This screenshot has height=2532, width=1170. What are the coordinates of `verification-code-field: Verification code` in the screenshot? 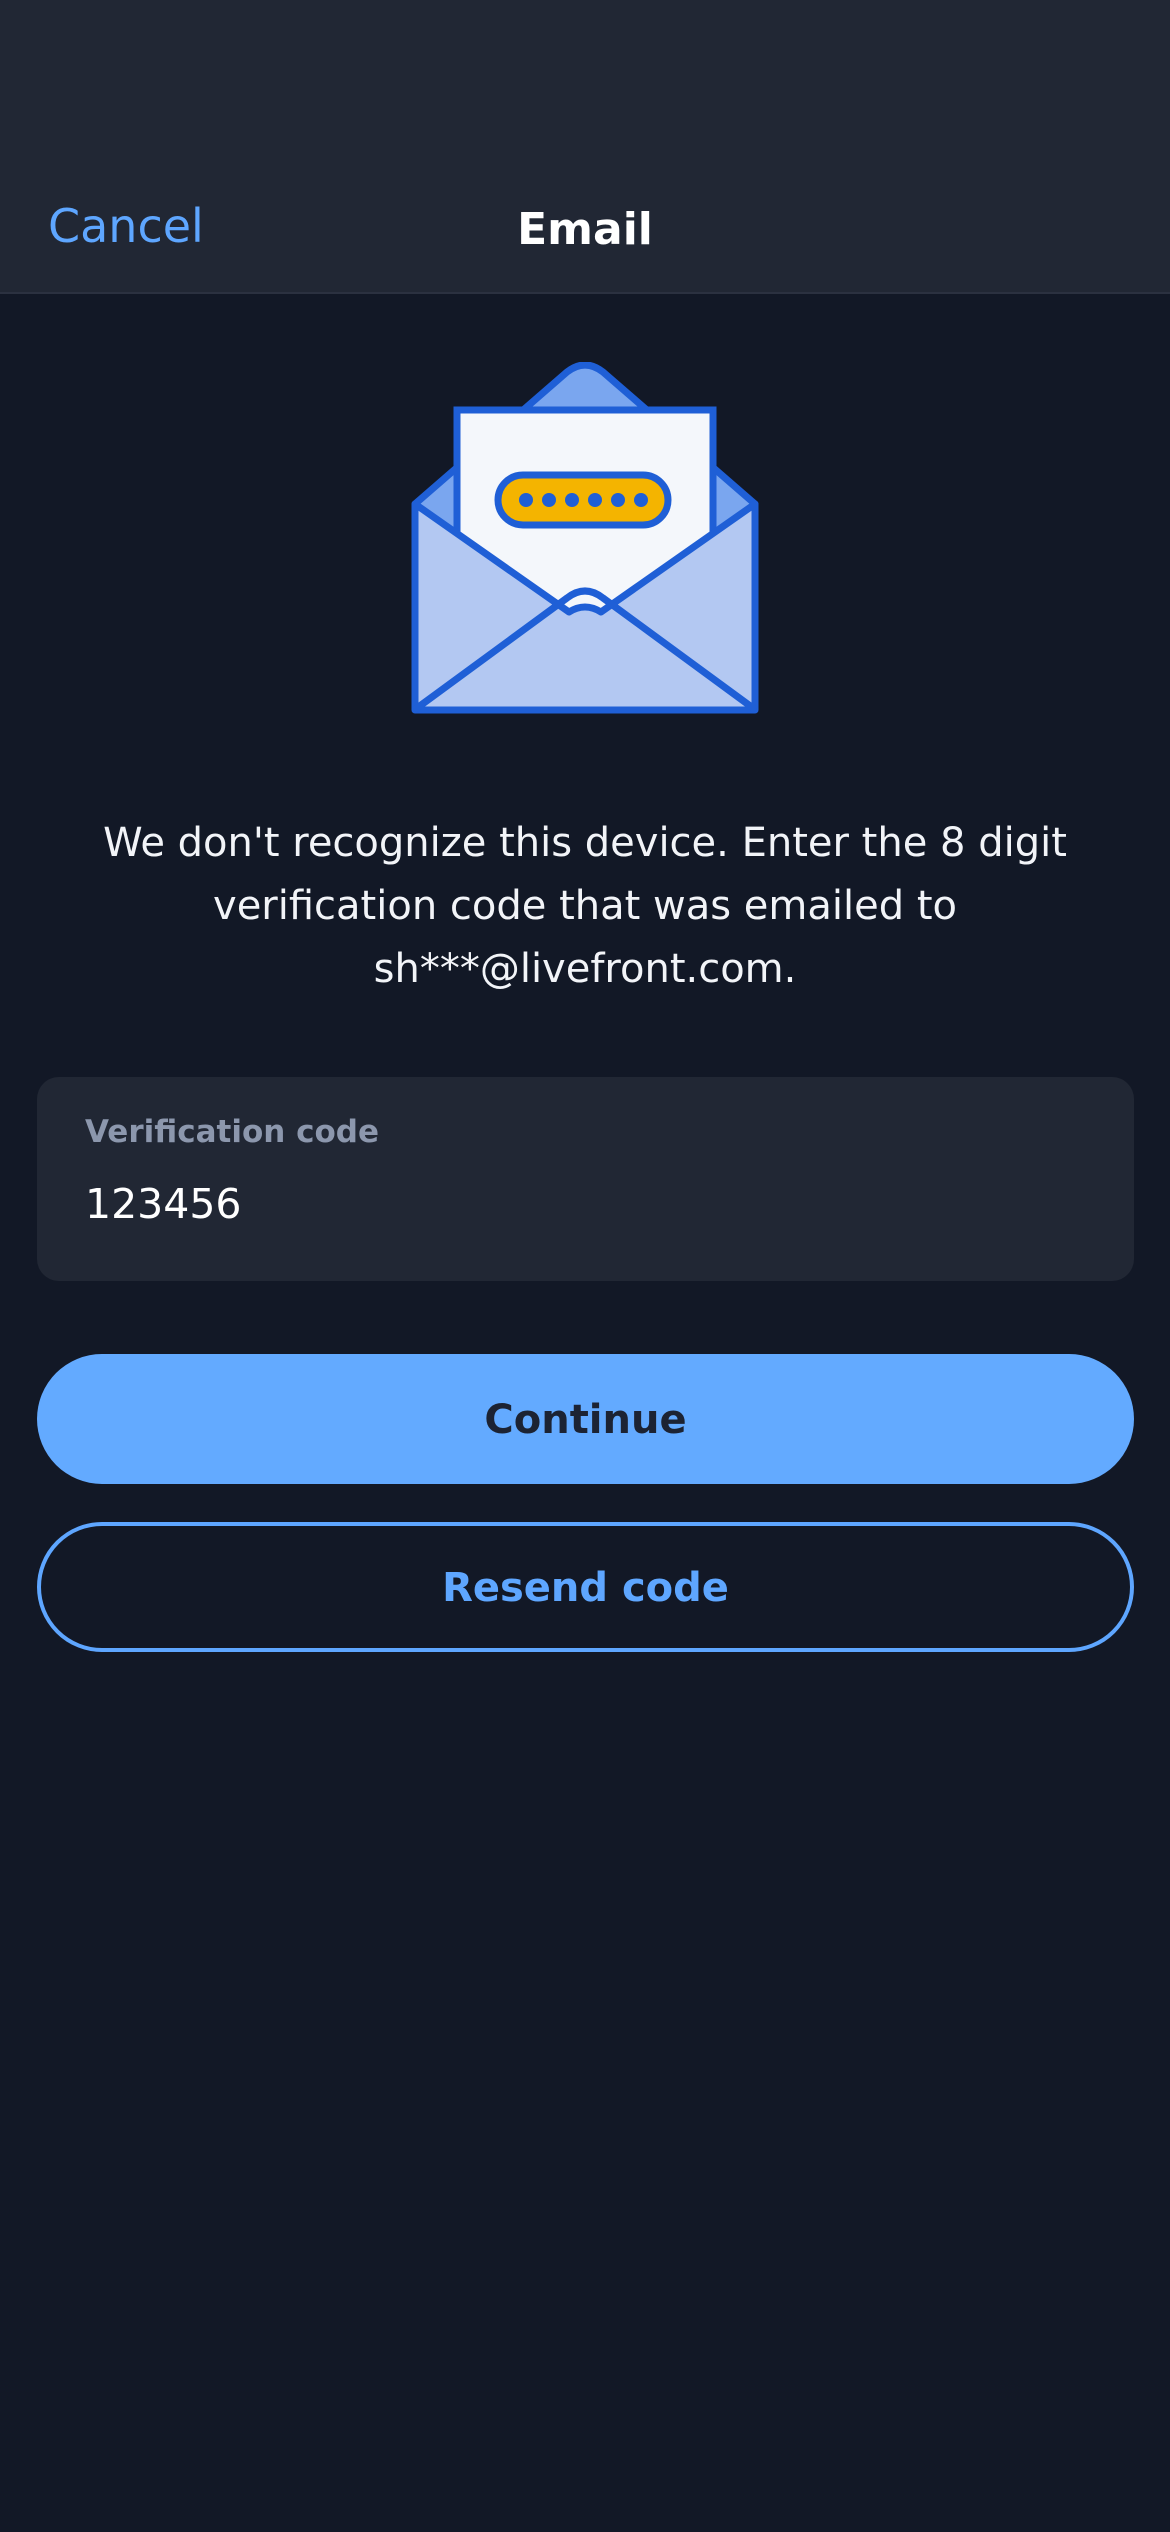 It's located at (585, 1179).